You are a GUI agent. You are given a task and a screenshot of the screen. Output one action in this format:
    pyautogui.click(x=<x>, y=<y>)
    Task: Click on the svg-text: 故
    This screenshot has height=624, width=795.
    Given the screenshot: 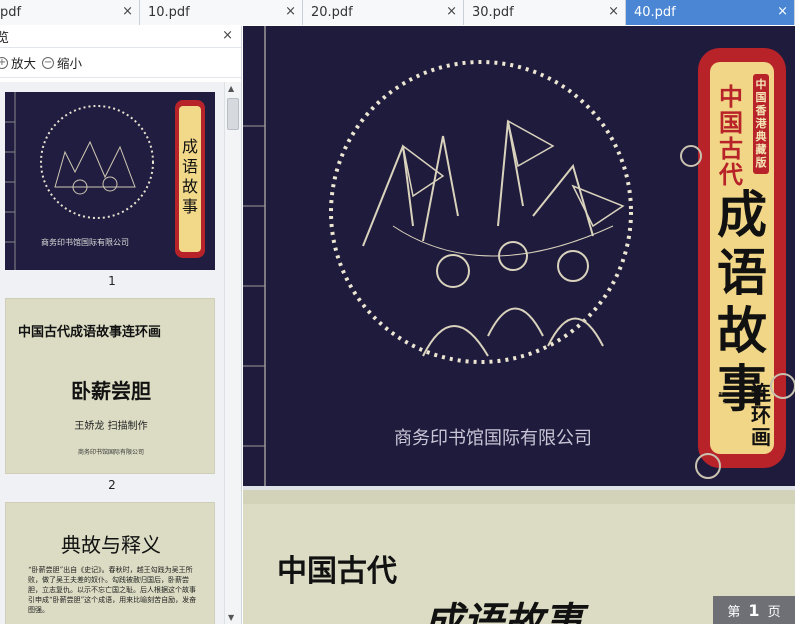 What is the action you would take?
    pyautogui.click(x=190, y=186)
    